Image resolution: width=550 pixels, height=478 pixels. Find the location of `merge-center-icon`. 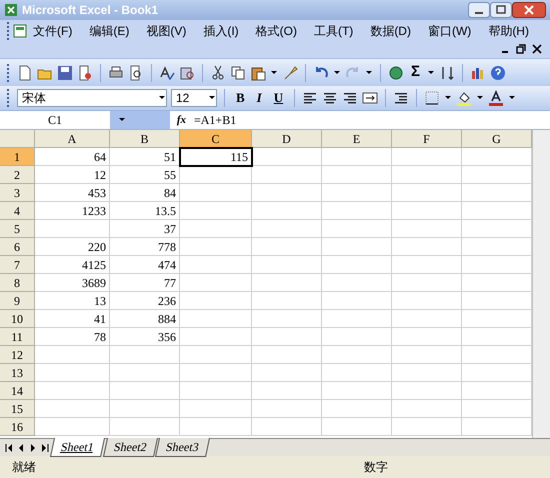

merge-center-icon is located at coordinates (370, 98).